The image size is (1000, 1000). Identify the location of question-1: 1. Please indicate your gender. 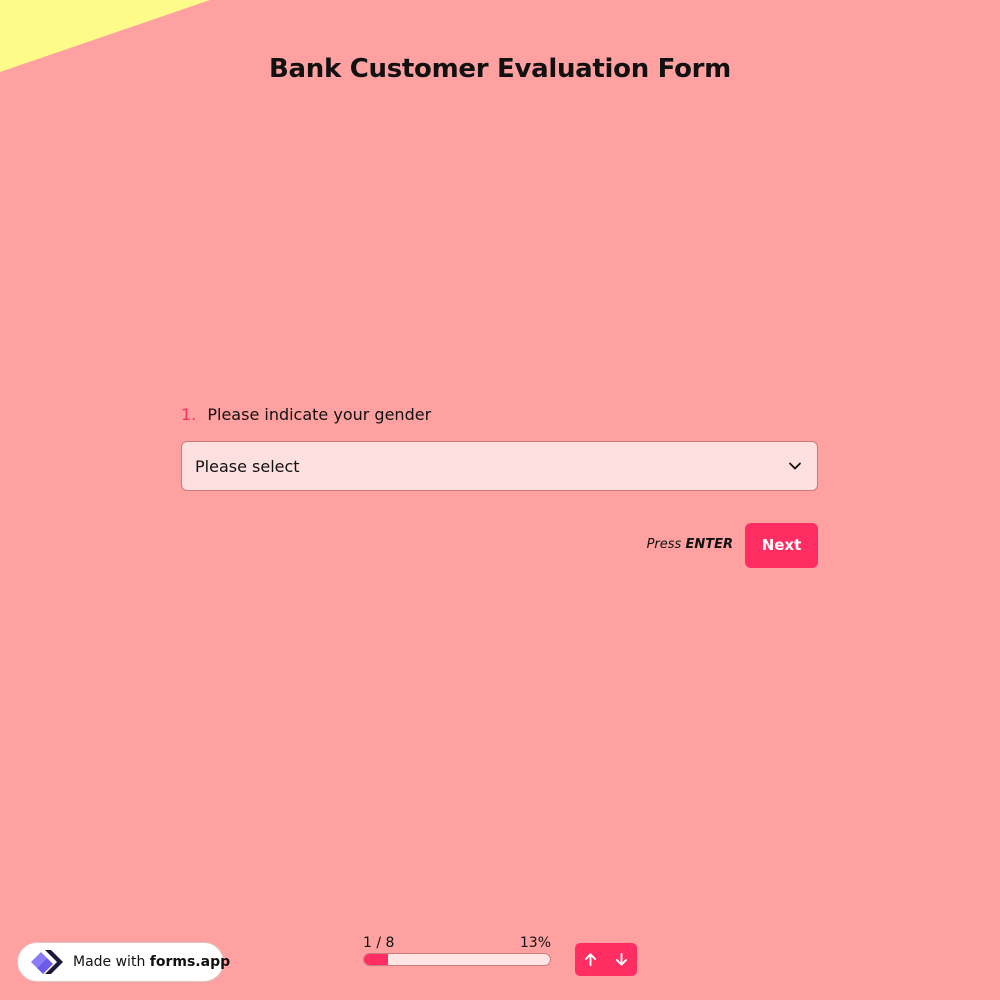
(499, 414).